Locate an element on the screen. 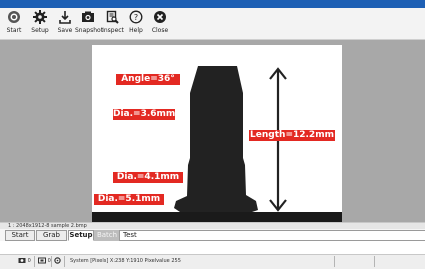 This screenshot has height=269, width=425. tab-test: Test is located at coordinates (272, 235).